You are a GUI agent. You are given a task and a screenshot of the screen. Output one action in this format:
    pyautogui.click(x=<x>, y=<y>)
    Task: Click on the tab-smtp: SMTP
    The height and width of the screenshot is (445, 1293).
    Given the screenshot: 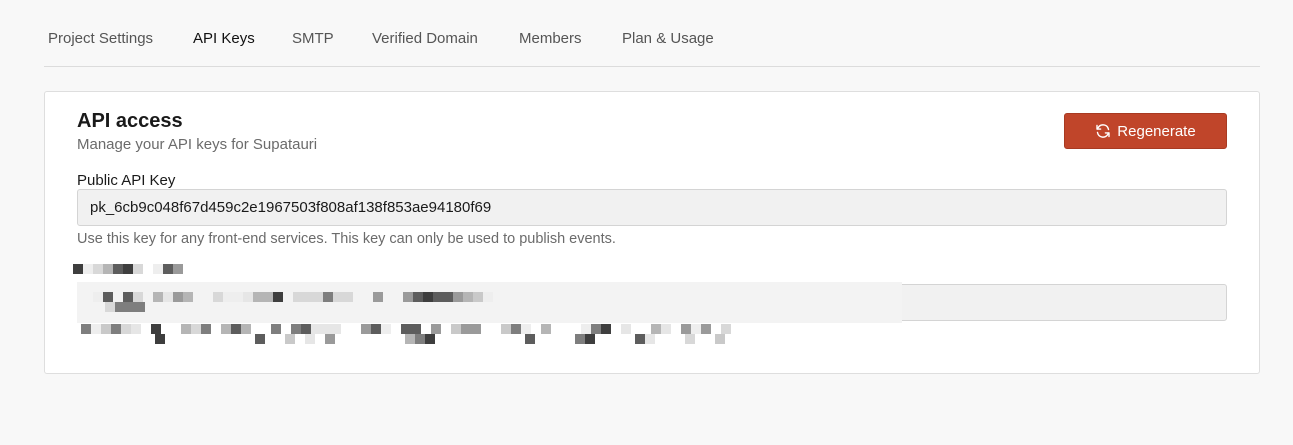 What is the action you would take?
    pyautogui.click(x=313, y=38)
    